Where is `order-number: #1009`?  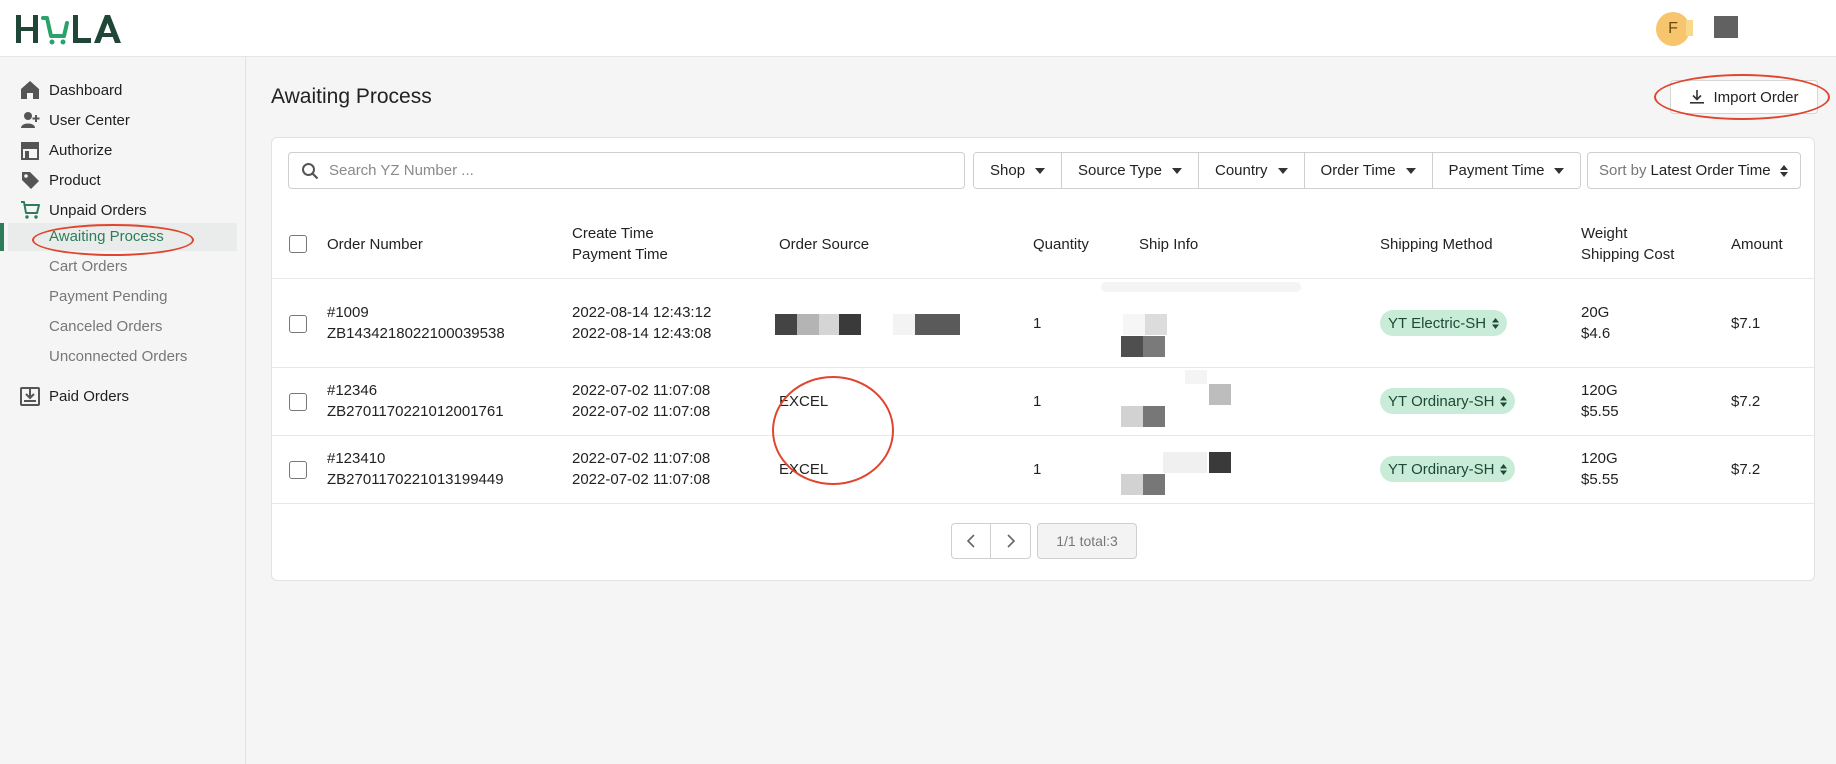
order-number: #1009 is located at coordinates (348, 312).